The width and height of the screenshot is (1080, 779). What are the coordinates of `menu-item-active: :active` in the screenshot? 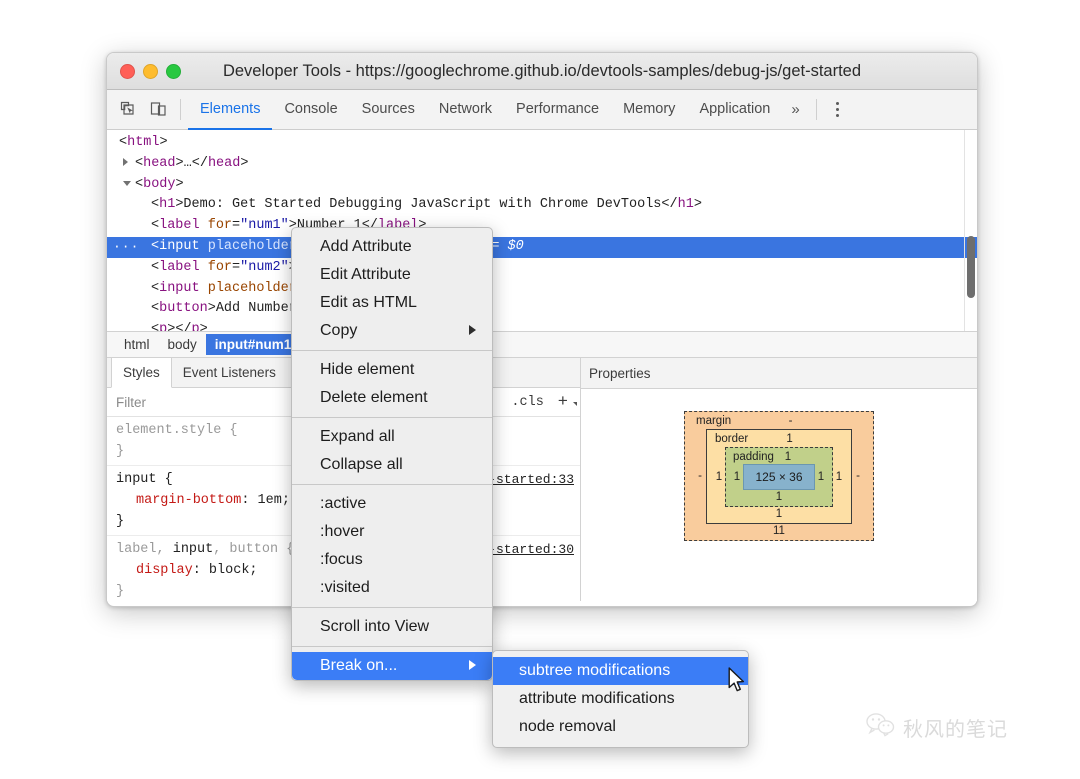 It's located at (392, 504).